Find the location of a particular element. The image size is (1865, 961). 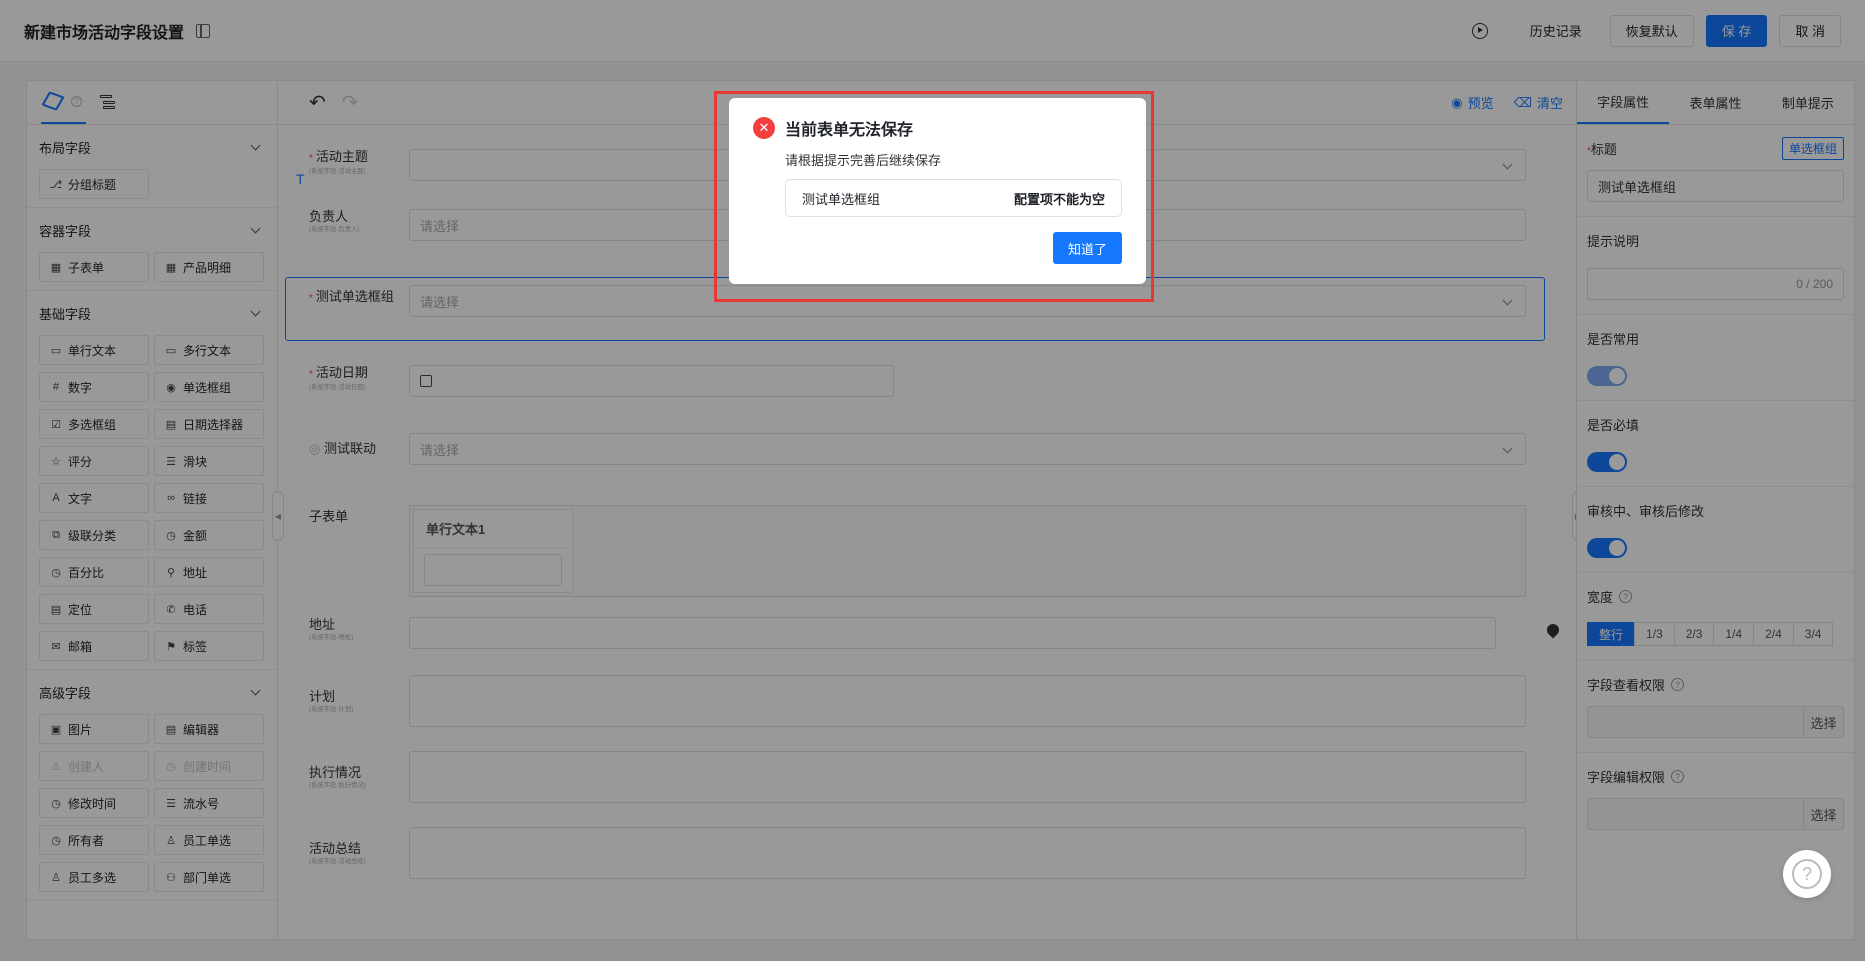

dialog-title: 当前表单无法保存 is located at coordinates (849, 130).